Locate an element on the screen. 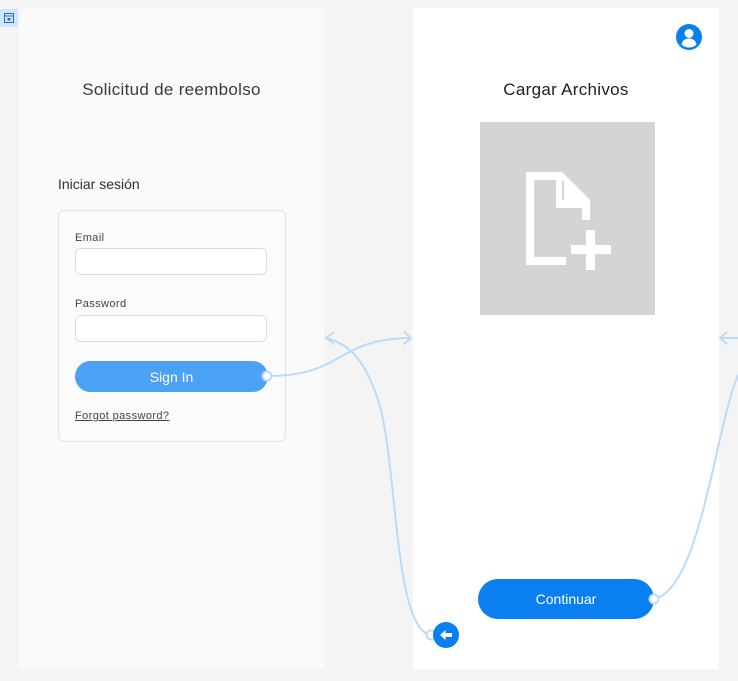 The image size is (738, 681). upload-area is located at coordinates (567, 218).